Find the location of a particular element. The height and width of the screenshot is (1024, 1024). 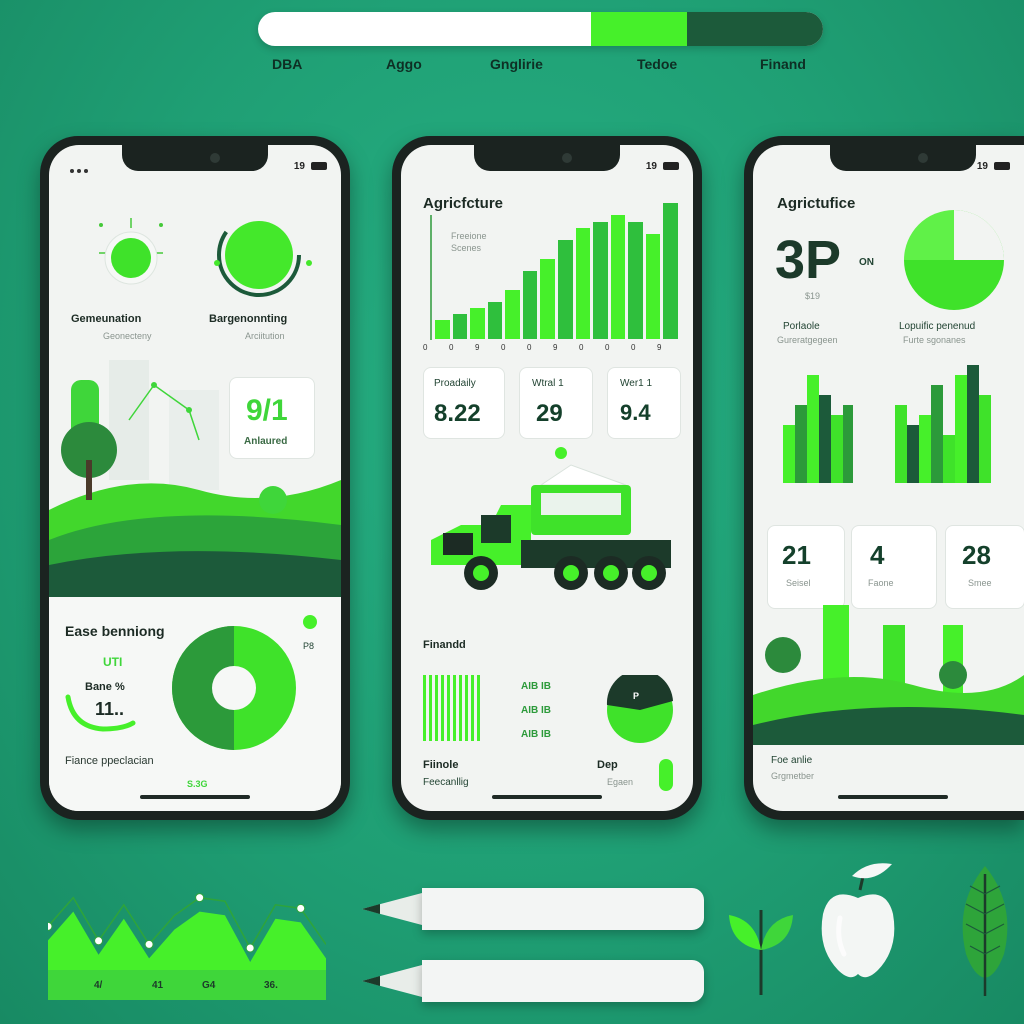

pie-marker: P is located at coordinates (636, 696).